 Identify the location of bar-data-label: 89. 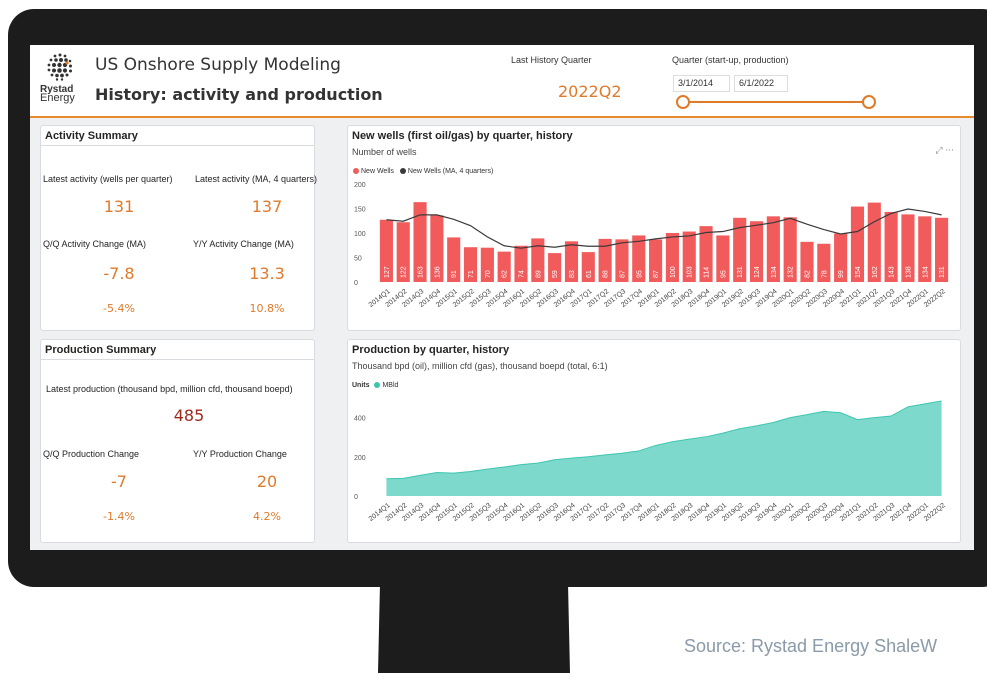
(538, 274).